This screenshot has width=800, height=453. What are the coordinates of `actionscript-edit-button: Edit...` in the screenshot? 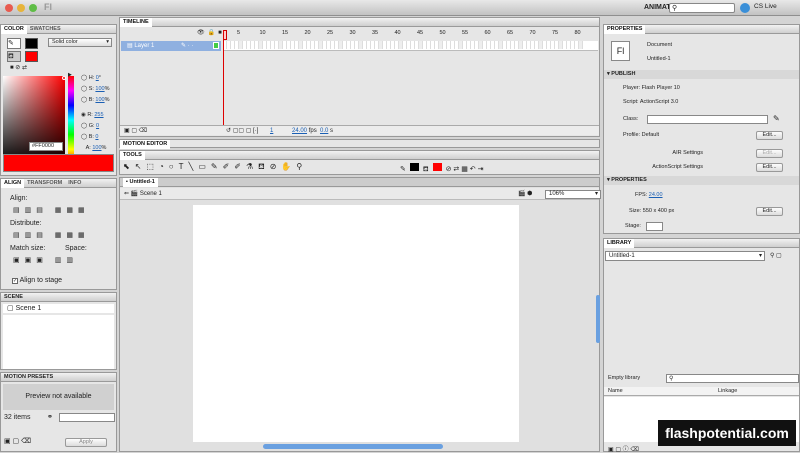 It's located at (769, 167).